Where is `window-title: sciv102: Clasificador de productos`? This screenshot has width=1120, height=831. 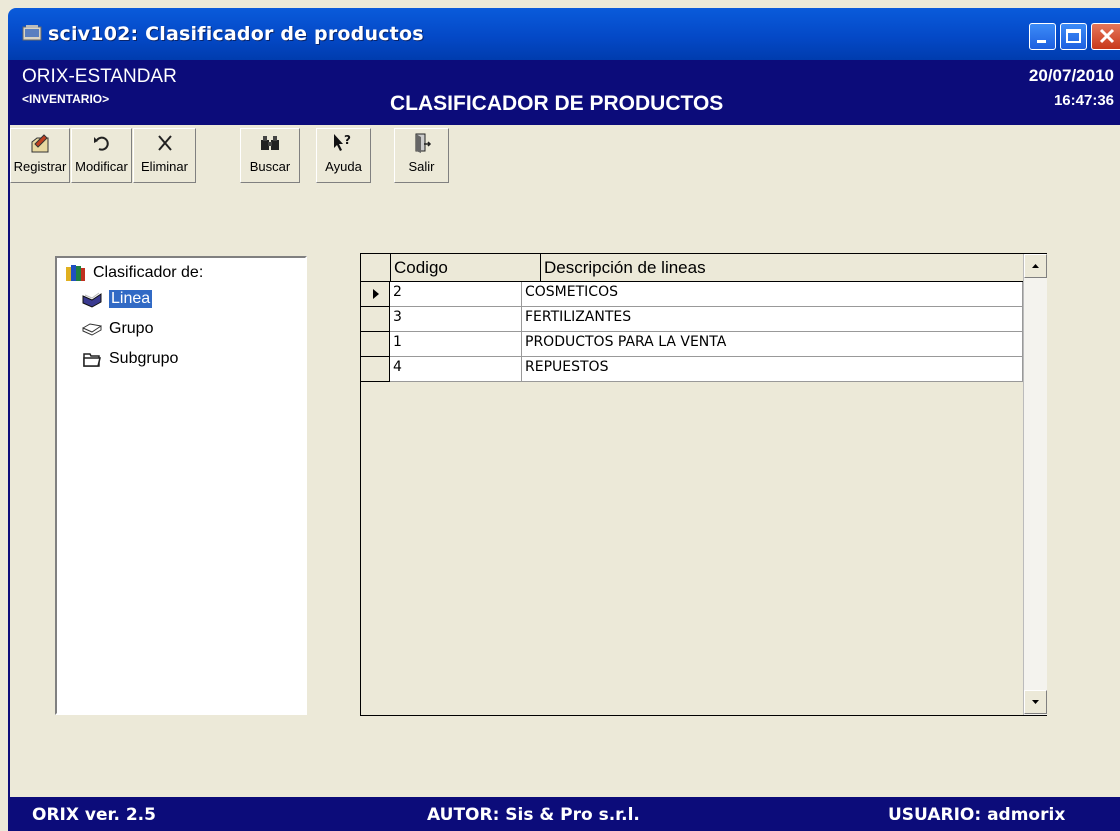 window-title: sciv102: Clasificador de productos is located at coordinates (236, 34).